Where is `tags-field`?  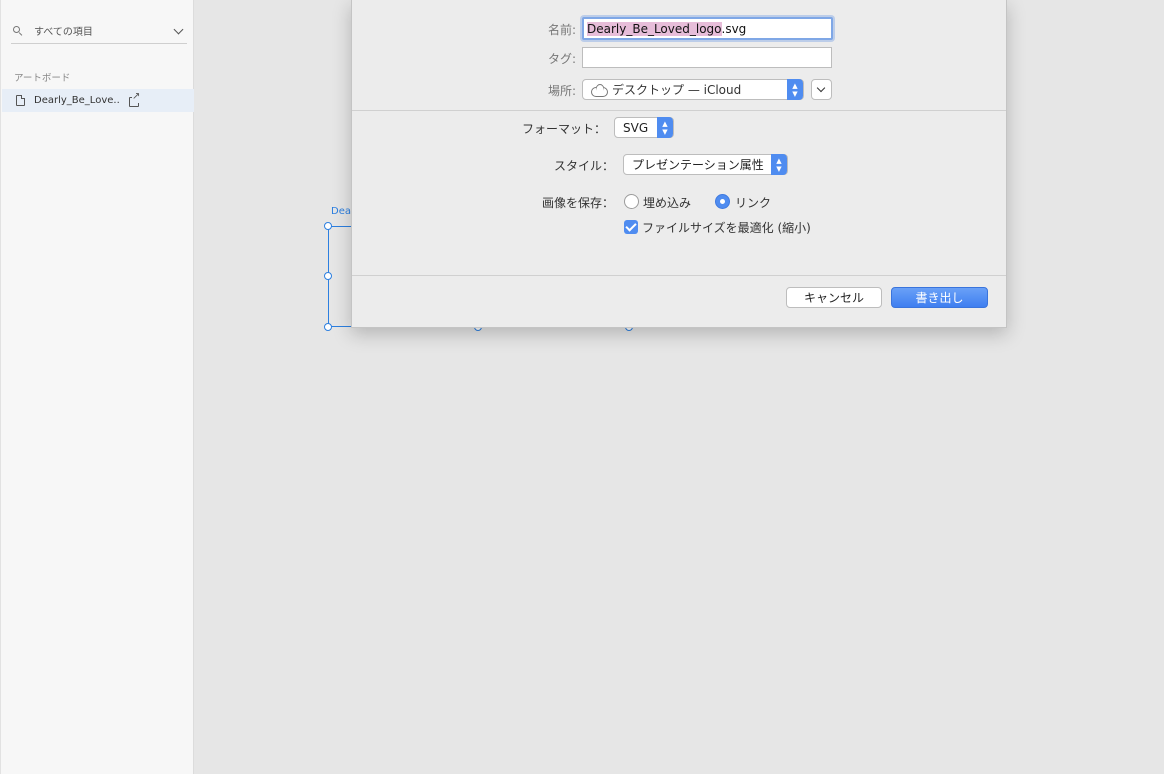 tags-field is located at coordinates (707, 57).